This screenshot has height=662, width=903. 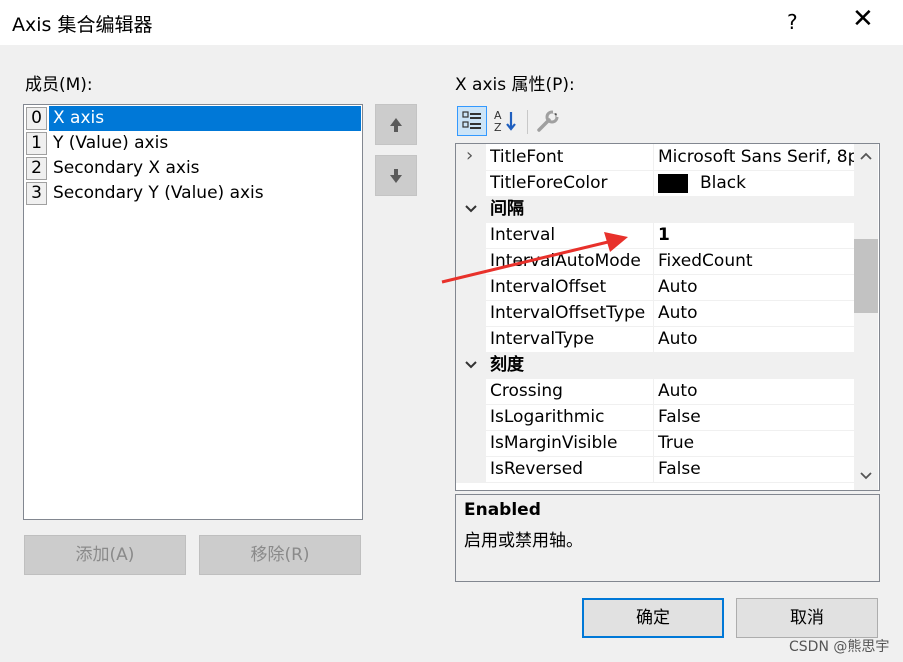 I want to click on property-row: Interval 1, so click(x=655, y=235).